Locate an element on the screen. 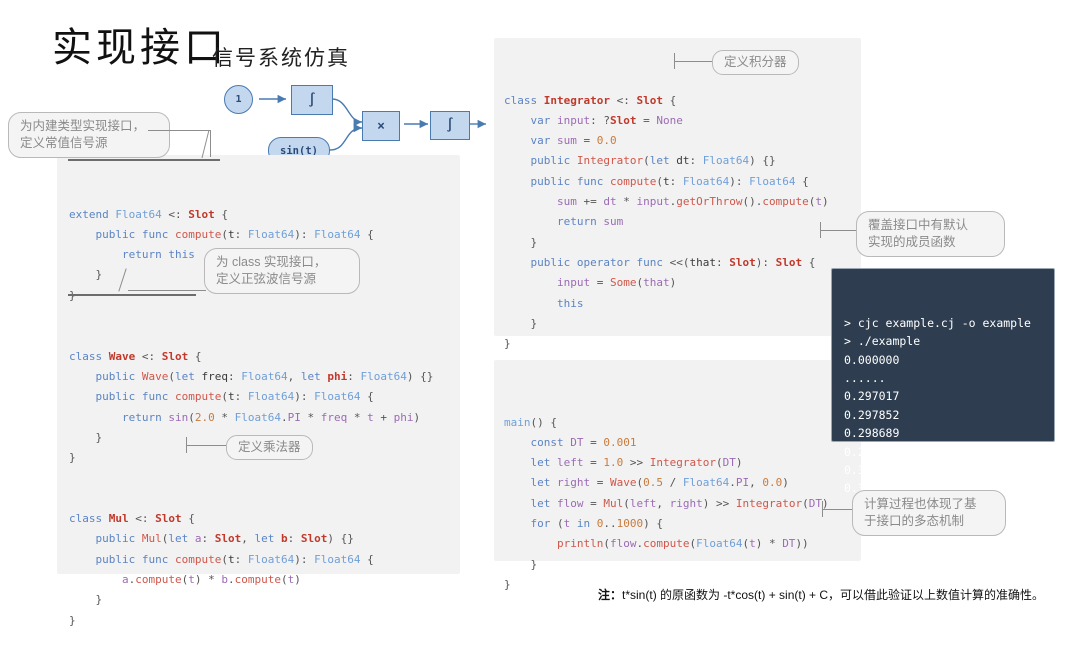  terminal-line: 0.300366 is located at coordinates (872, 470).